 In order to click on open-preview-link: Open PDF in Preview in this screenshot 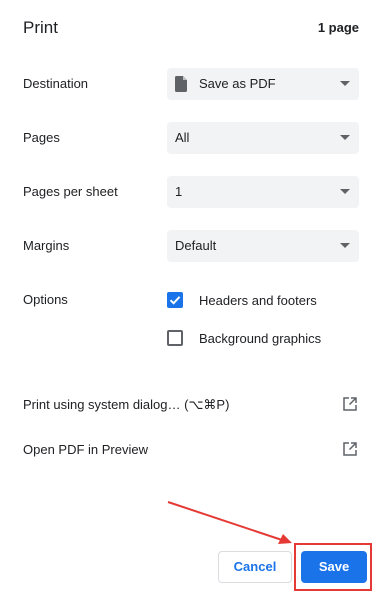, I will do `click(191, 450)`.